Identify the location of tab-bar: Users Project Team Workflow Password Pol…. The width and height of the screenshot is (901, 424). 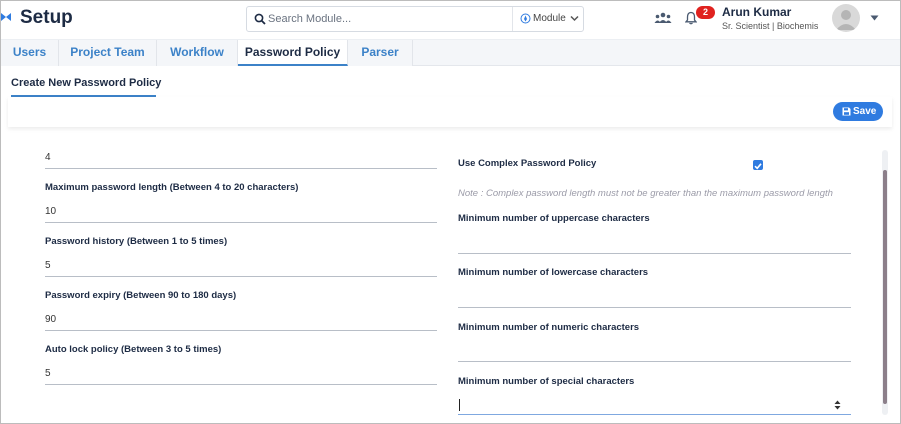
(450, 52).